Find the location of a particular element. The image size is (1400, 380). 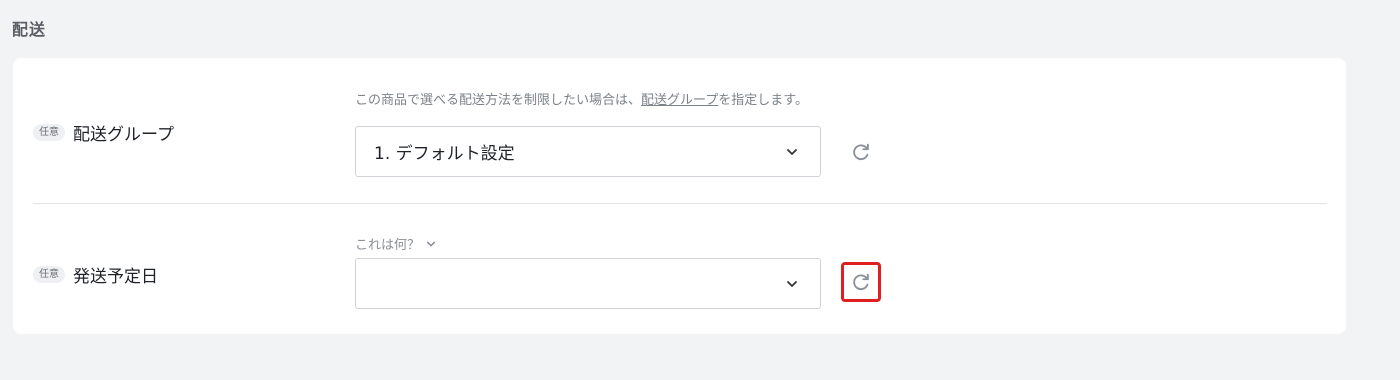

shipping-group-help-link: 配送グループ is located at coordinates (679, 100).